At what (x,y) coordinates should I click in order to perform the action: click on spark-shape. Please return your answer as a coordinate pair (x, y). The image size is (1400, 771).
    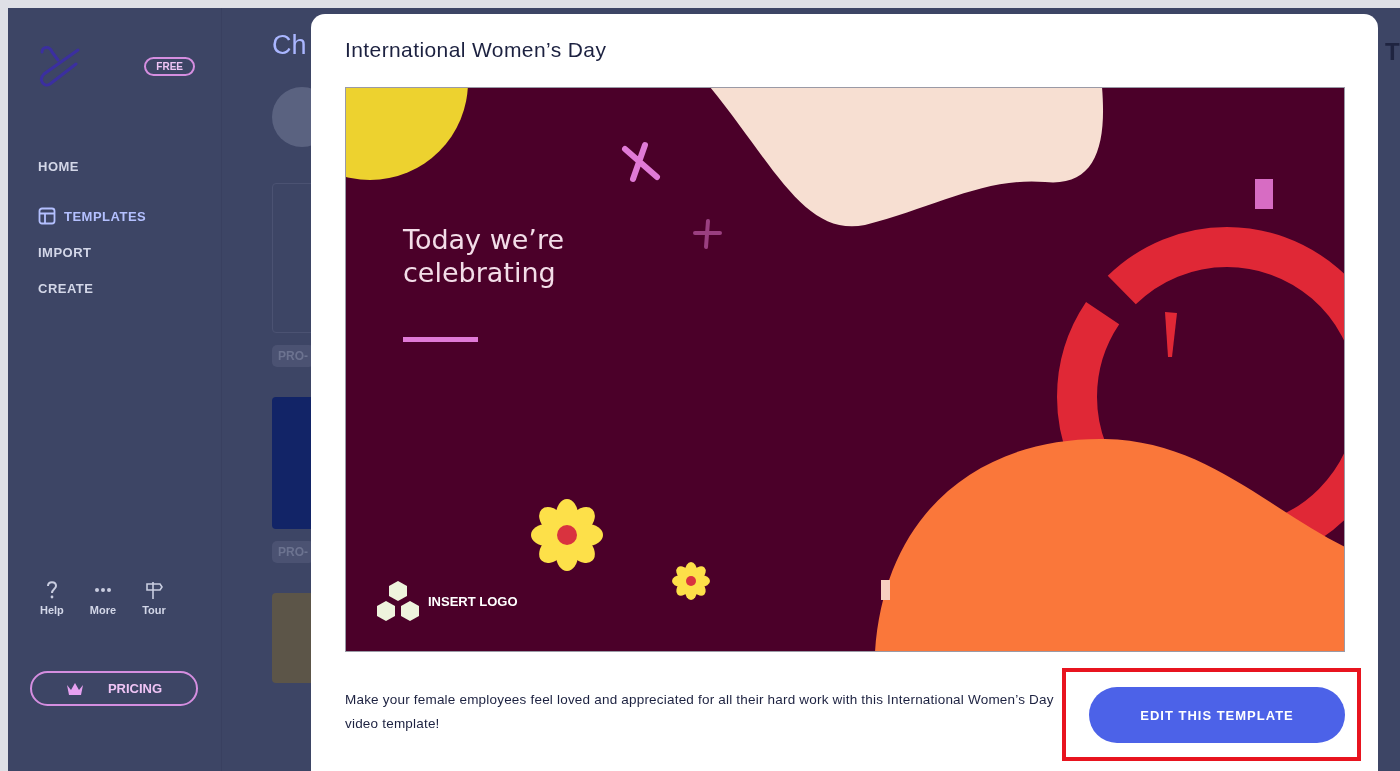
    Looking at the image, I should click on (1171, 334).